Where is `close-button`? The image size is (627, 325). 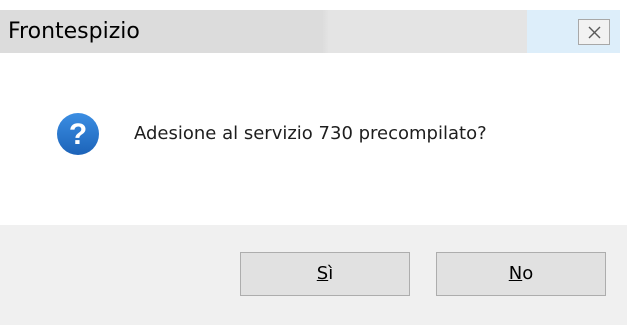 close-button is located at coordinates (594, 32).